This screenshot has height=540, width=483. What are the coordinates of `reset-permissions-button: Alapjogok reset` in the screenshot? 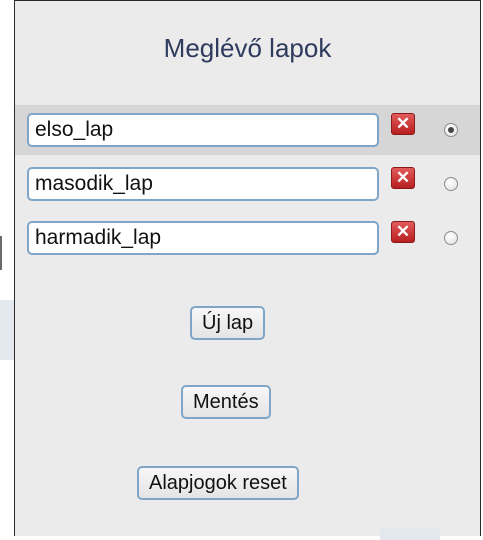 It's located at (218, 483).